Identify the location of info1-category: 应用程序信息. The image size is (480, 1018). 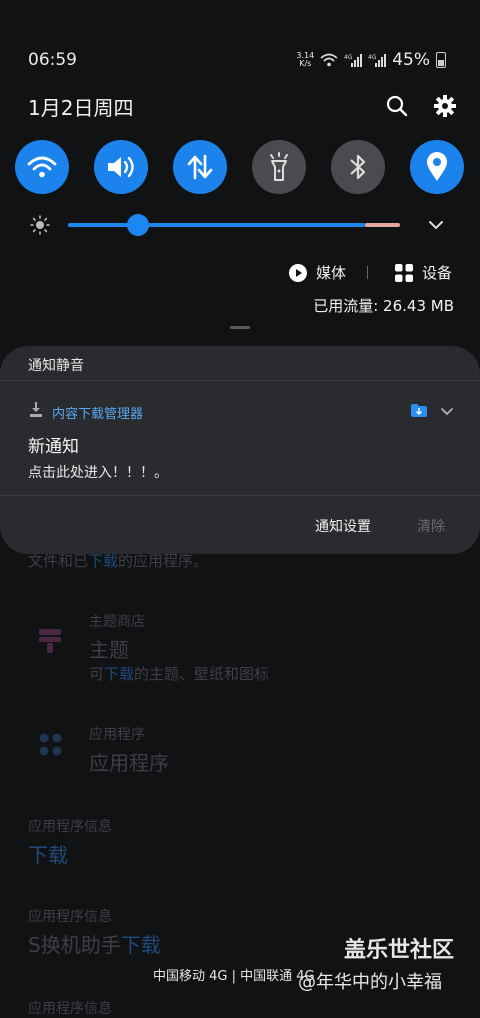
(70, 827).